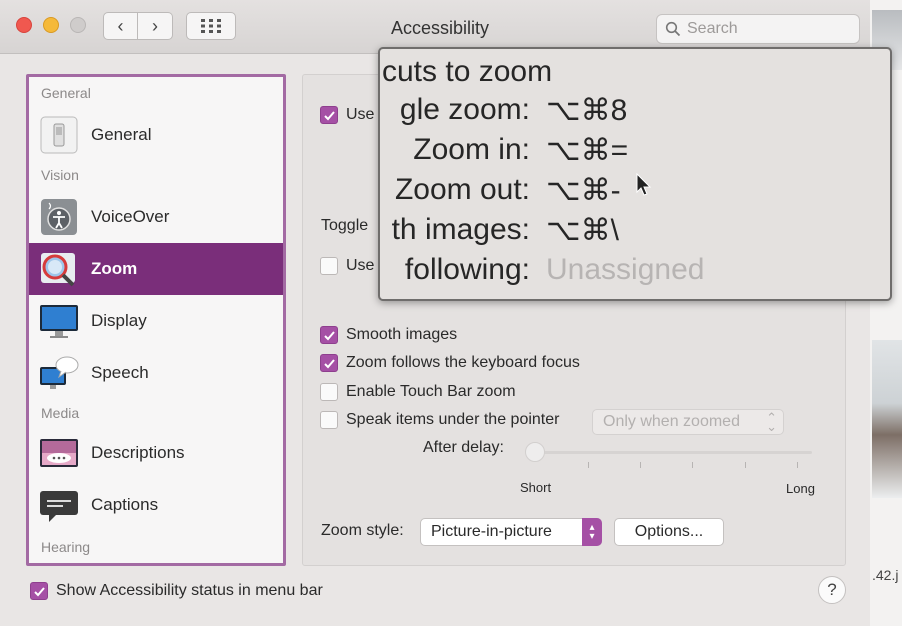 The image size is (902, 626). I want to click on zoom-window-button, so click(78, 25).